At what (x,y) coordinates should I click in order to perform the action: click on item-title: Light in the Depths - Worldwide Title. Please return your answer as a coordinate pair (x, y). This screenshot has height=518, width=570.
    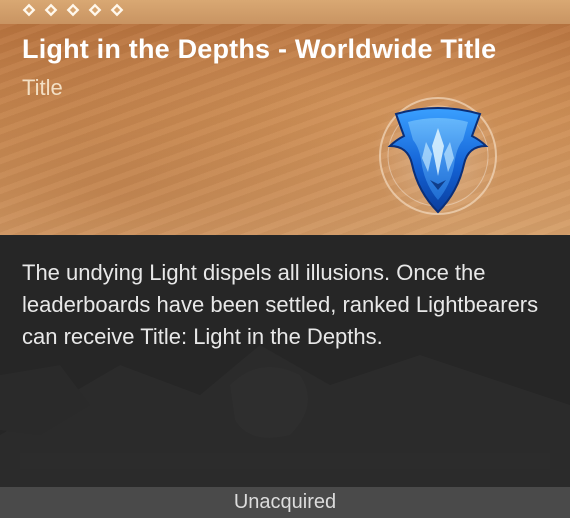
    Looking at the image, I should click on (259, 49).